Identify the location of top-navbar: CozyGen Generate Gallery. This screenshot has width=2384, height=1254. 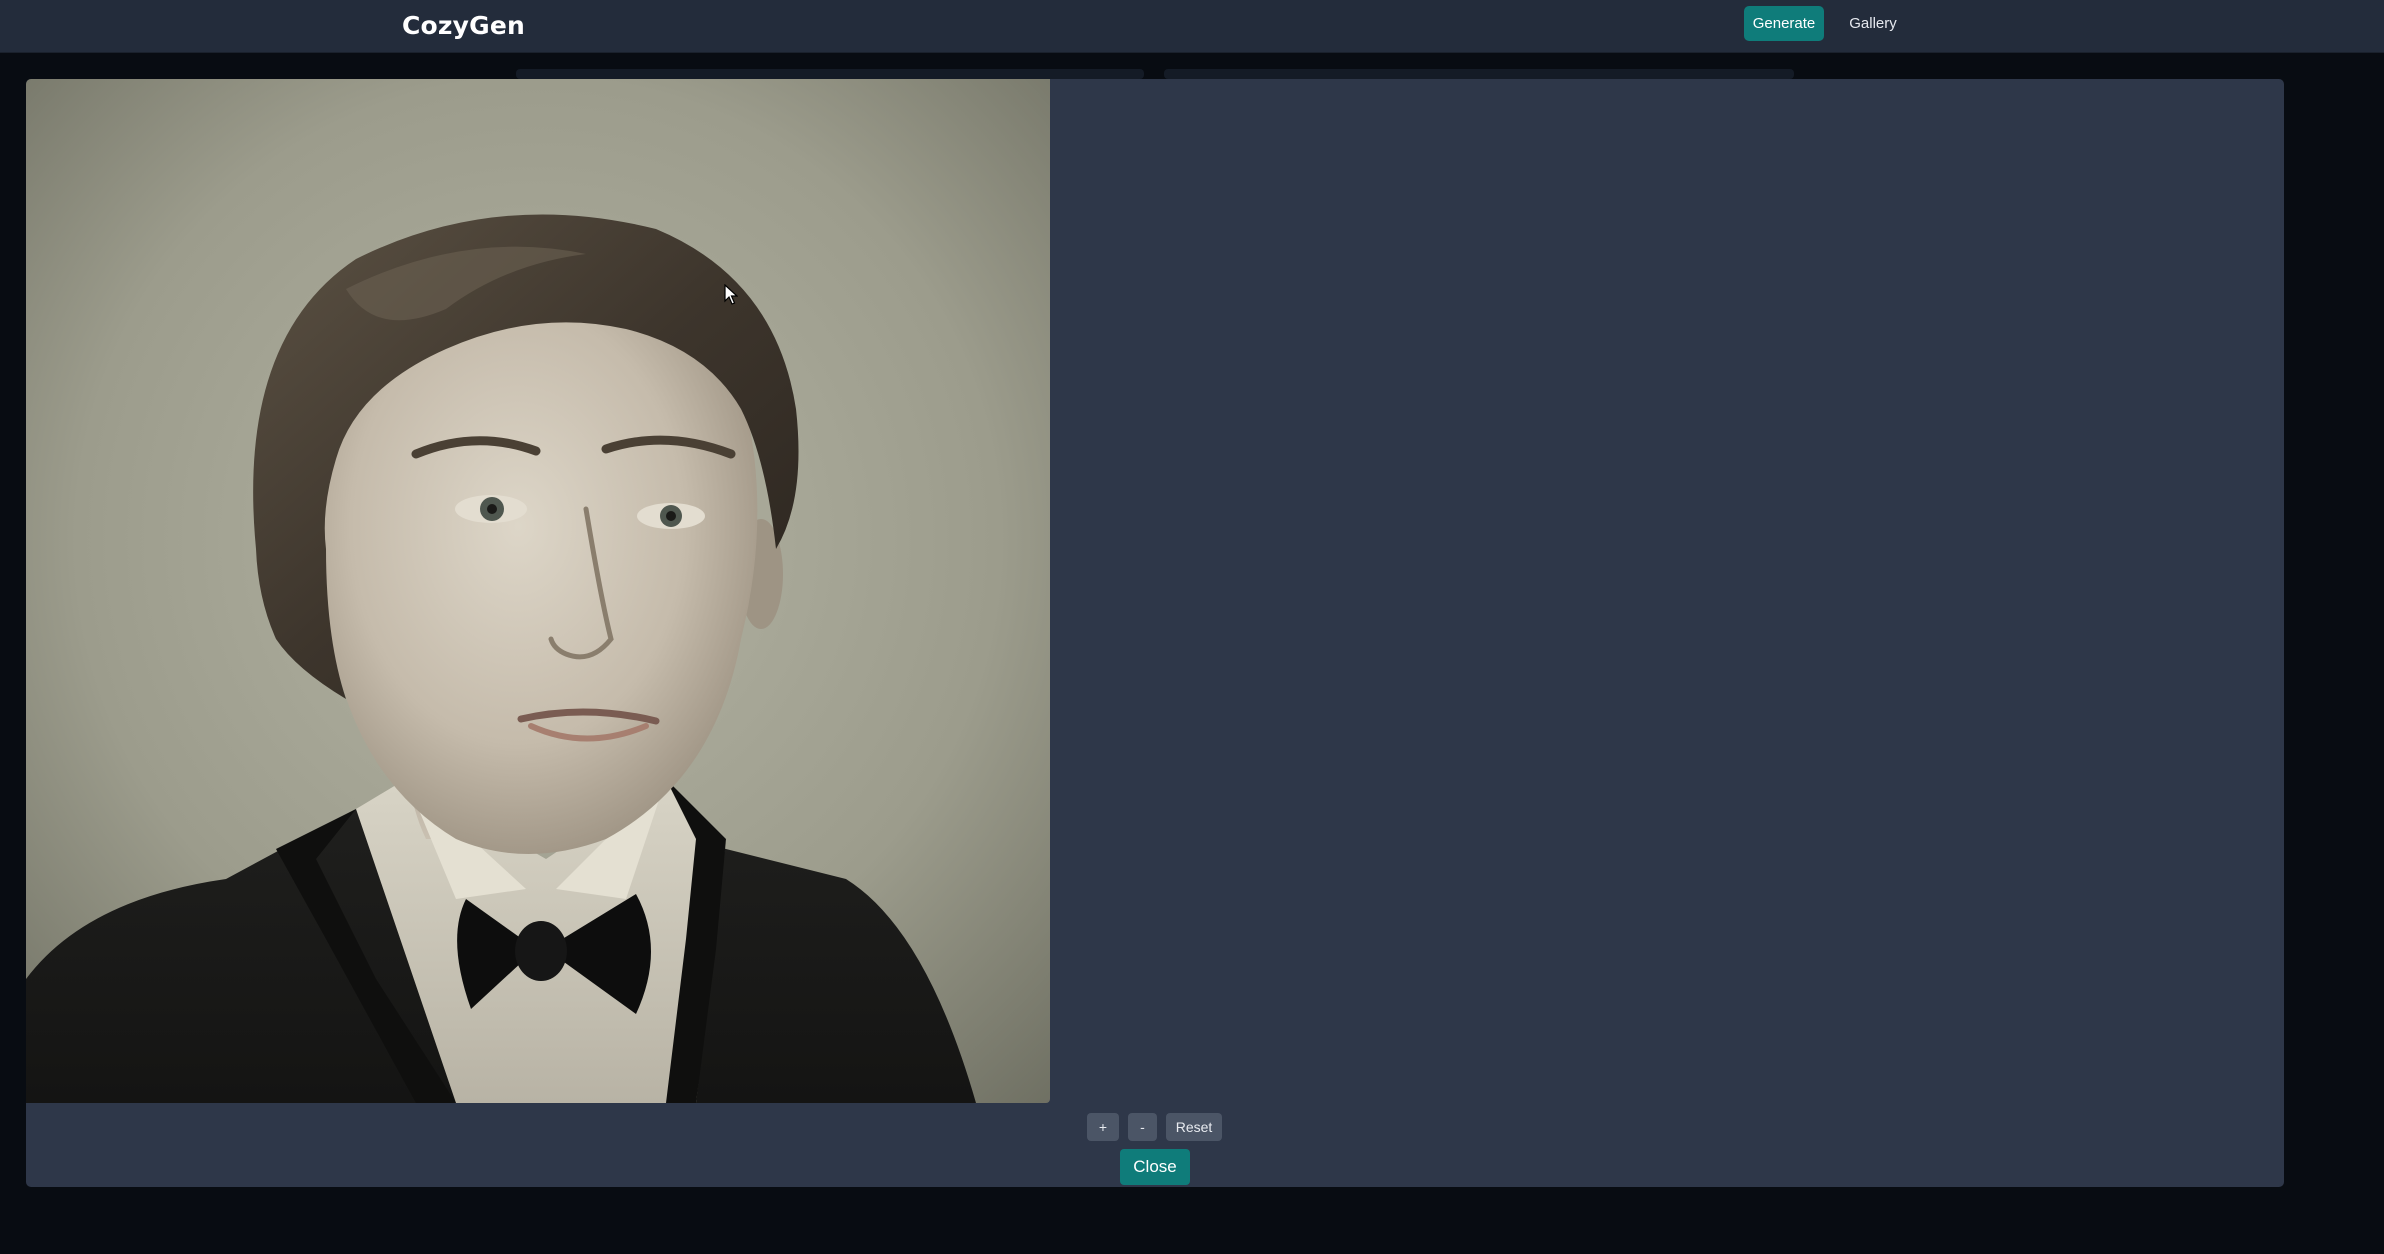
(1192, 26).